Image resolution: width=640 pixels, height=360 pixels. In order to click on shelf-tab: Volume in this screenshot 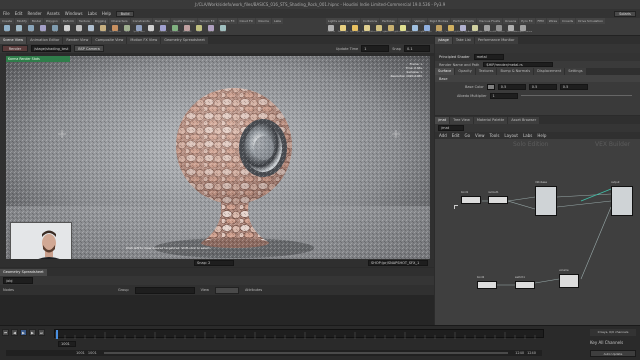, I will do `click(263, 21)`.